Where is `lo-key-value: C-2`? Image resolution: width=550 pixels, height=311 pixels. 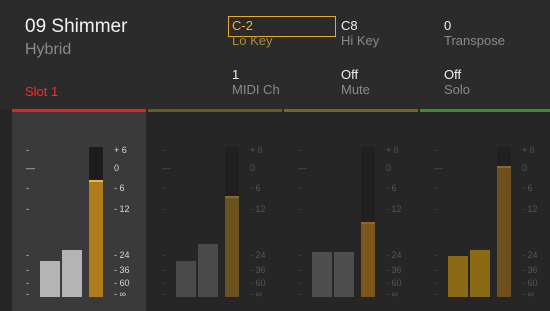
lo-key-value: C-2 is located at coordinates (252, 26).